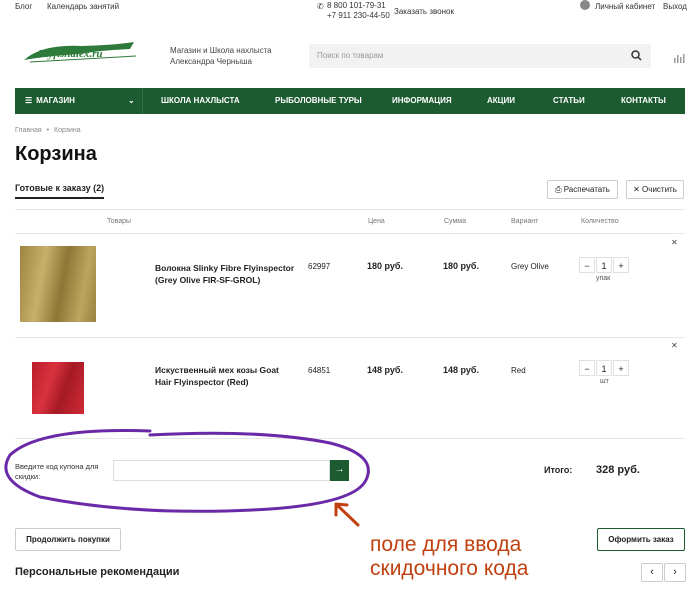 The height and width of the screenshot is (594, 700). I want to click on nav-item-school: ШКОЛА НАХЛЫСТА, so click(200, 101).